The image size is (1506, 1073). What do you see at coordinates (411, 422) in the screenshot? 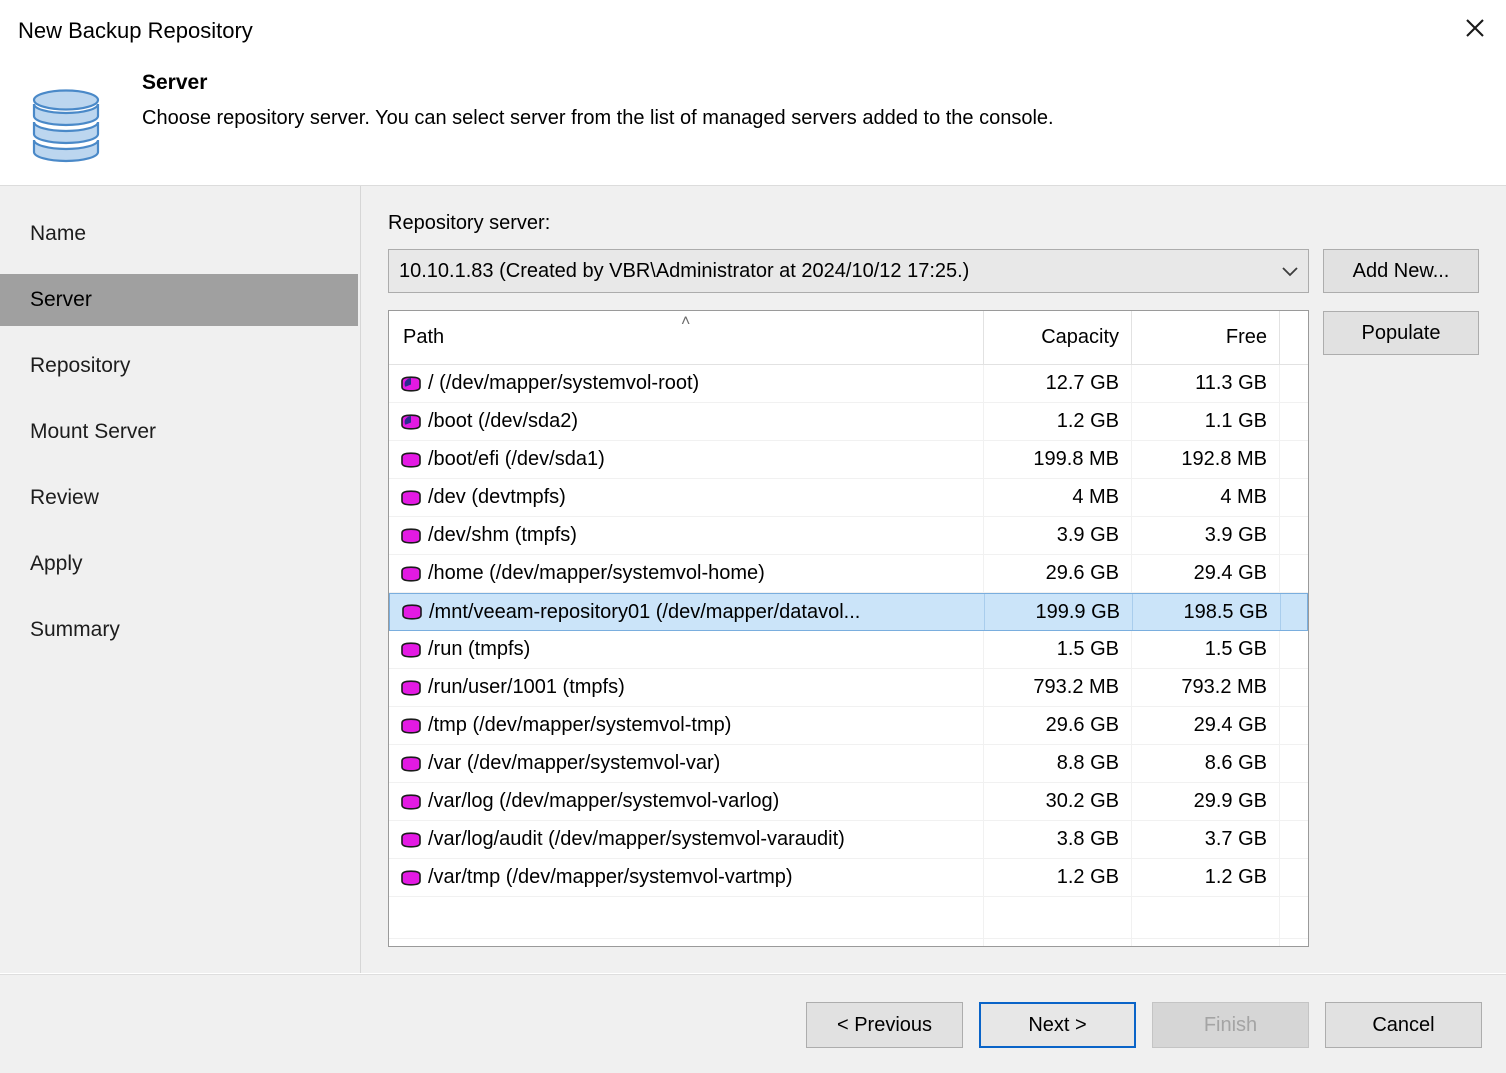
I see `system-volume-icon` at bounding box center [411, 422].